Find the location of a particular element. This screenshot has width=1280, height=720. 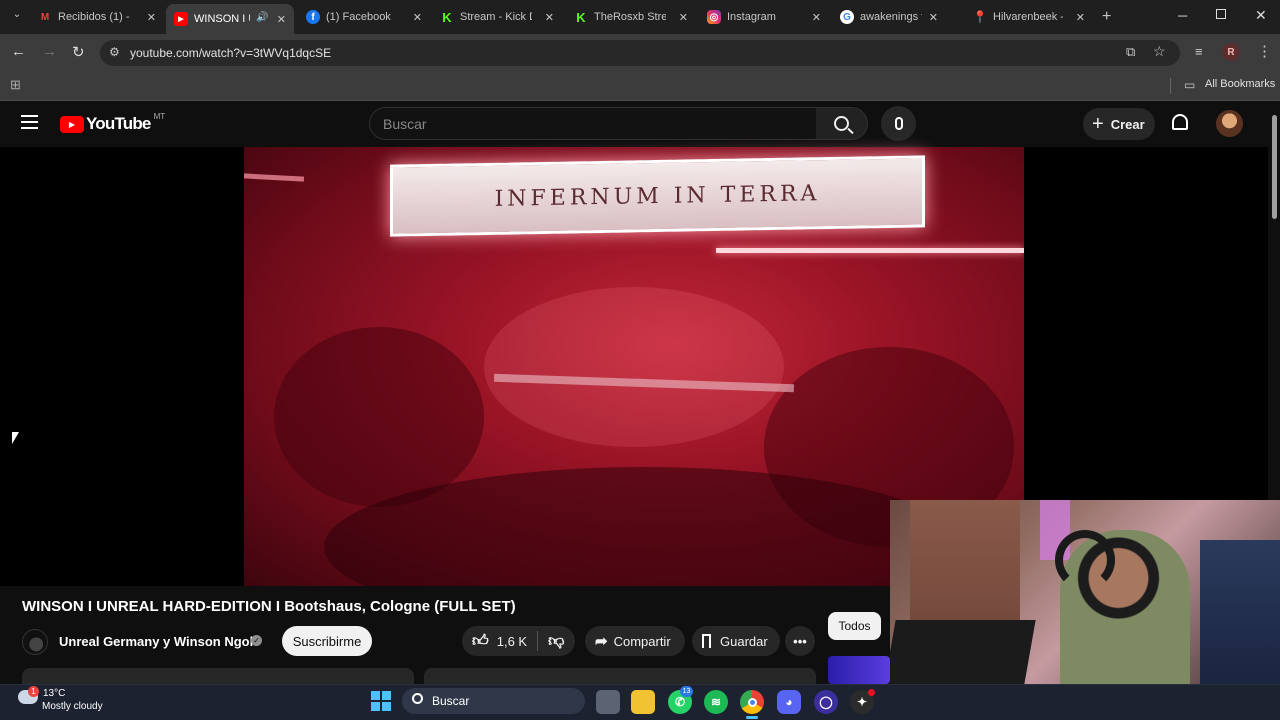

menu-icon: ⋮ is located at coordinates (1264, 51).